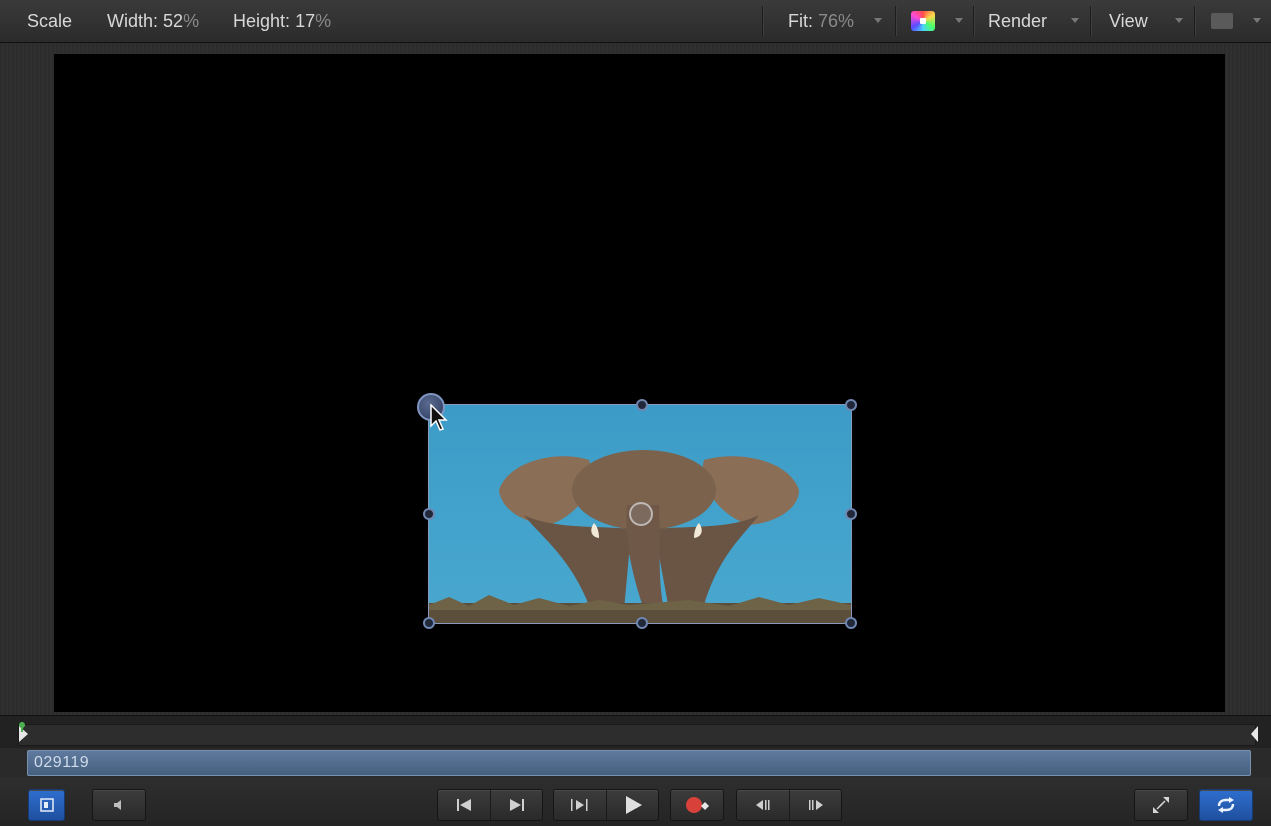 The height and width of the screenshot is (826, 1271). I want to click on play-in-out-button, so click(580, 805).